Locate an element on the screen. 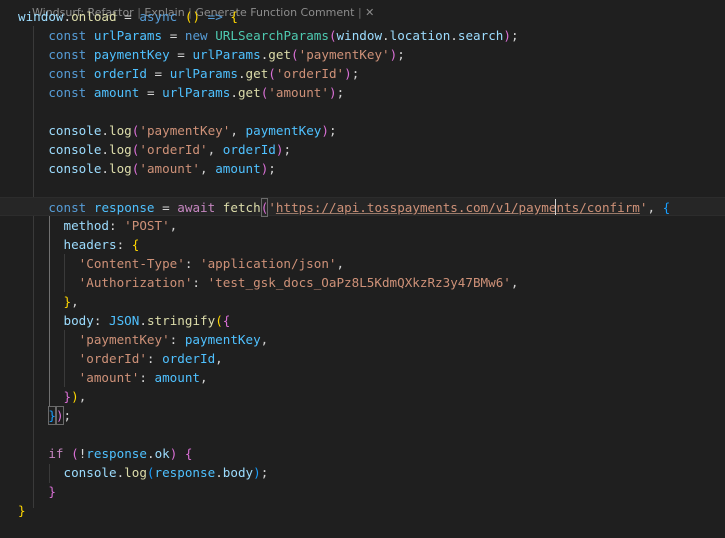  code-line-22: }); is located at coordinates (60, 415).